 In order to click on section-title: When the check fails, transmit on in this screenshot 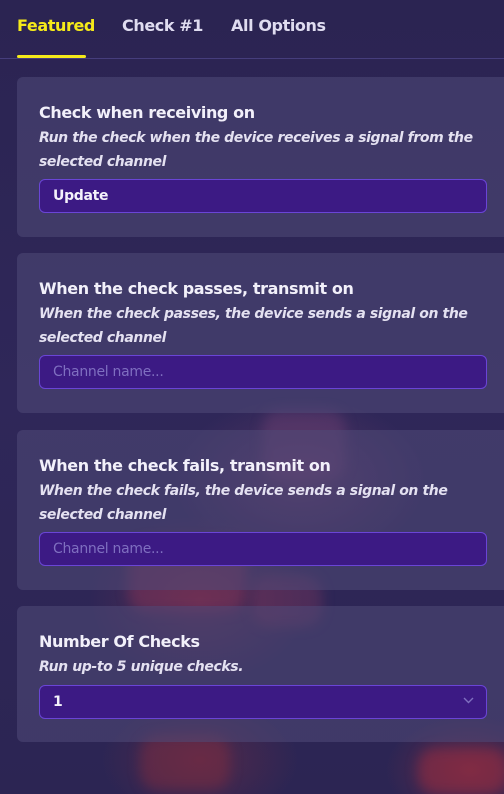, I will do `click(185, 465)`.